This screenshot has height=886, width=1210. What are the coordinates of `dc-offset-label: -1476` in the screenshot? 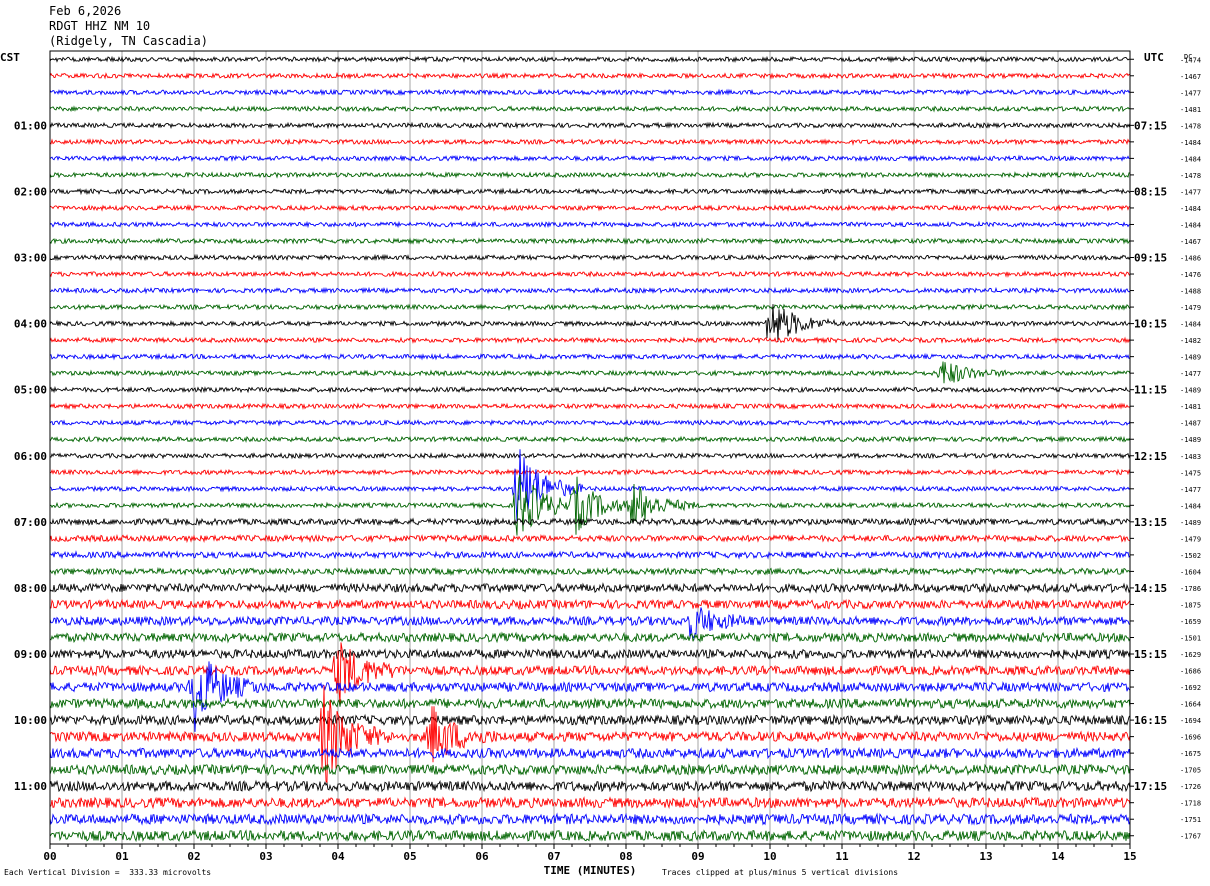 It's located at (1190, 275).